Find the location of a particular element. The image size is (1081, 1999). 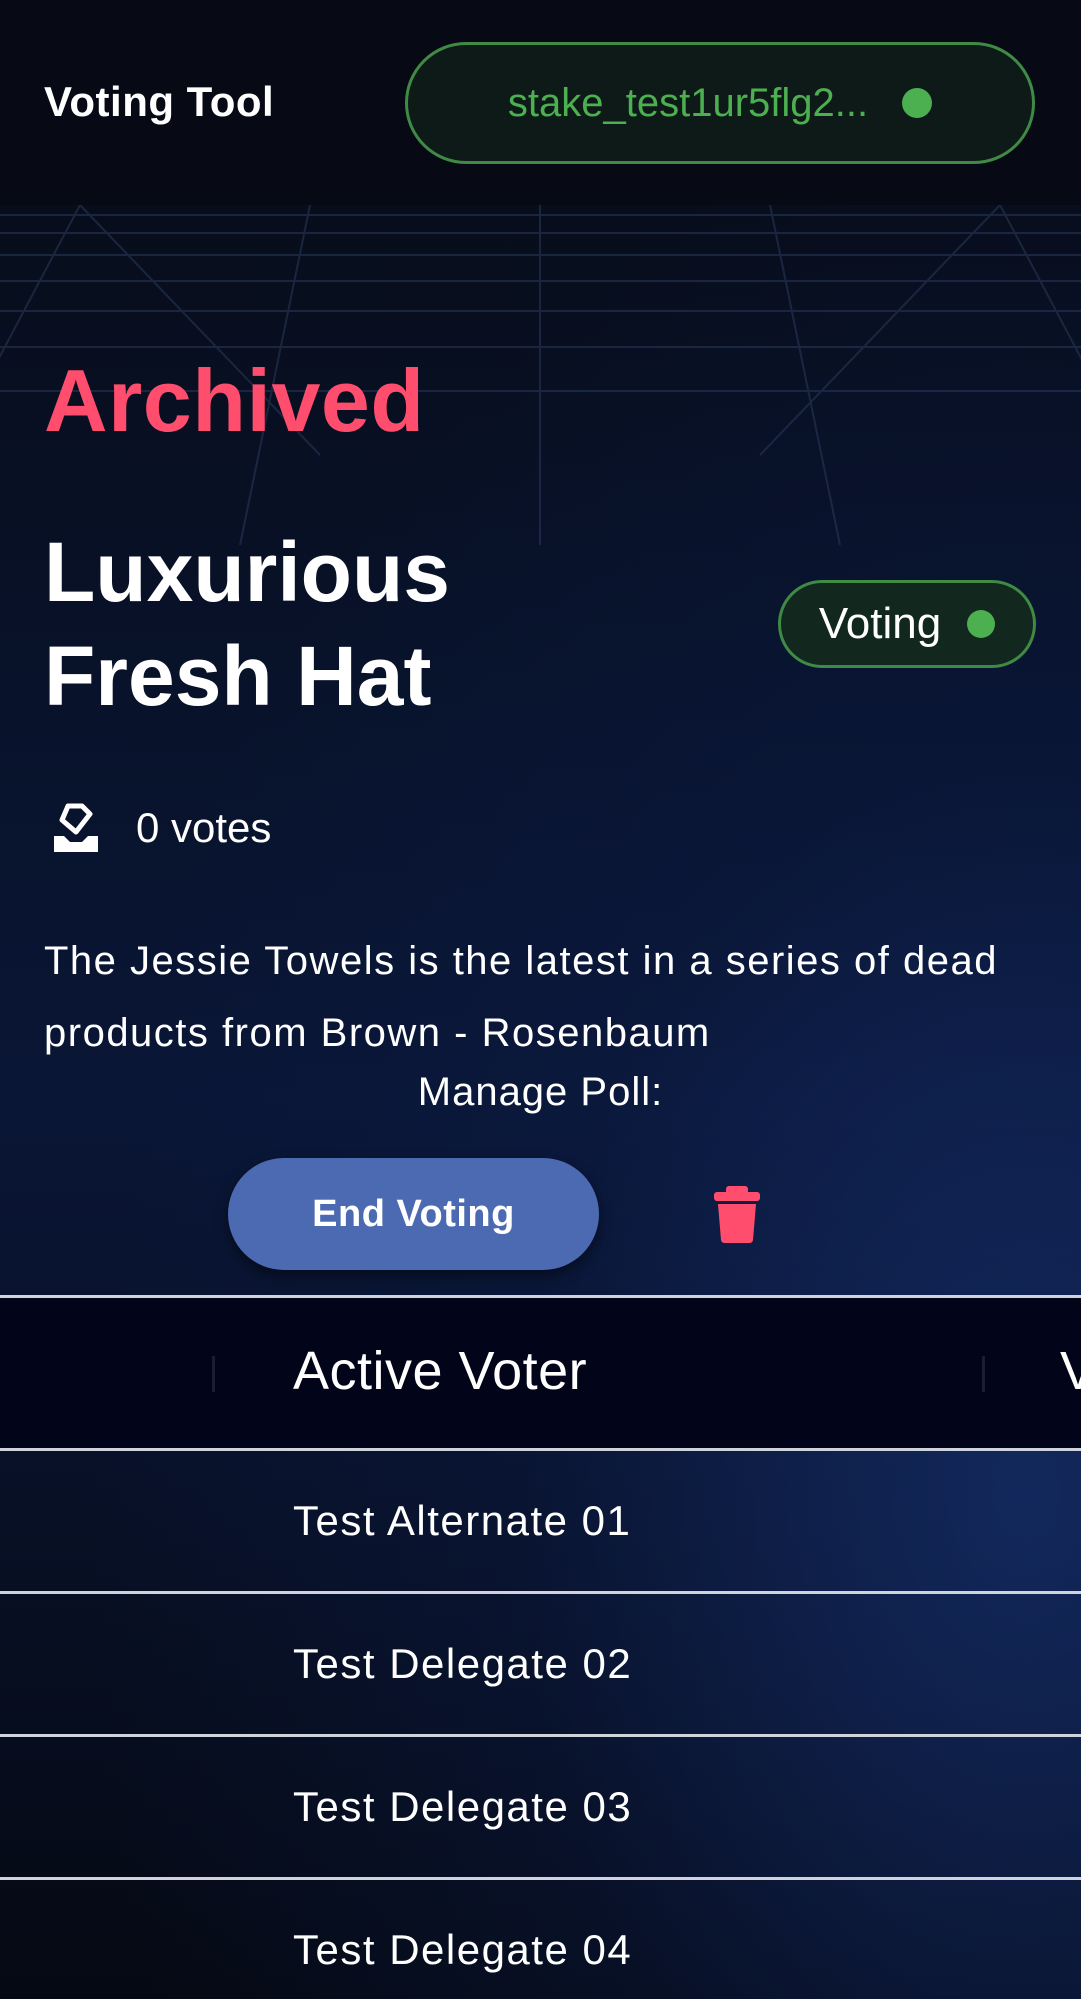

votes-count: 0 votes is located at coordinates (159, 828).